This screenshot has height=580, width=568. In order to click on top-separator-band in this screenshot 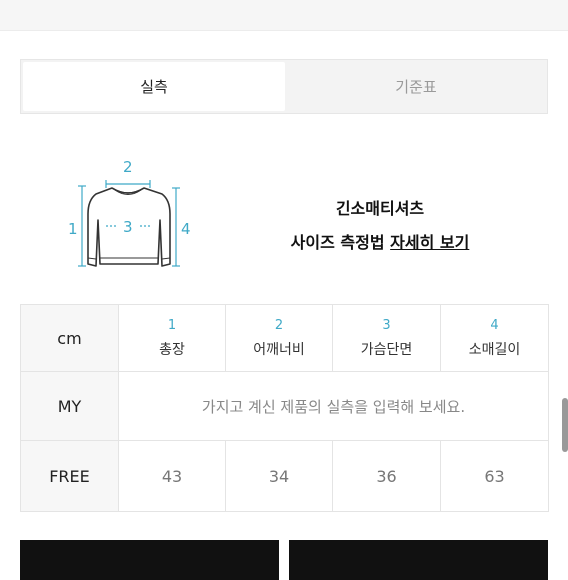, I will do `click(284, 15)`.